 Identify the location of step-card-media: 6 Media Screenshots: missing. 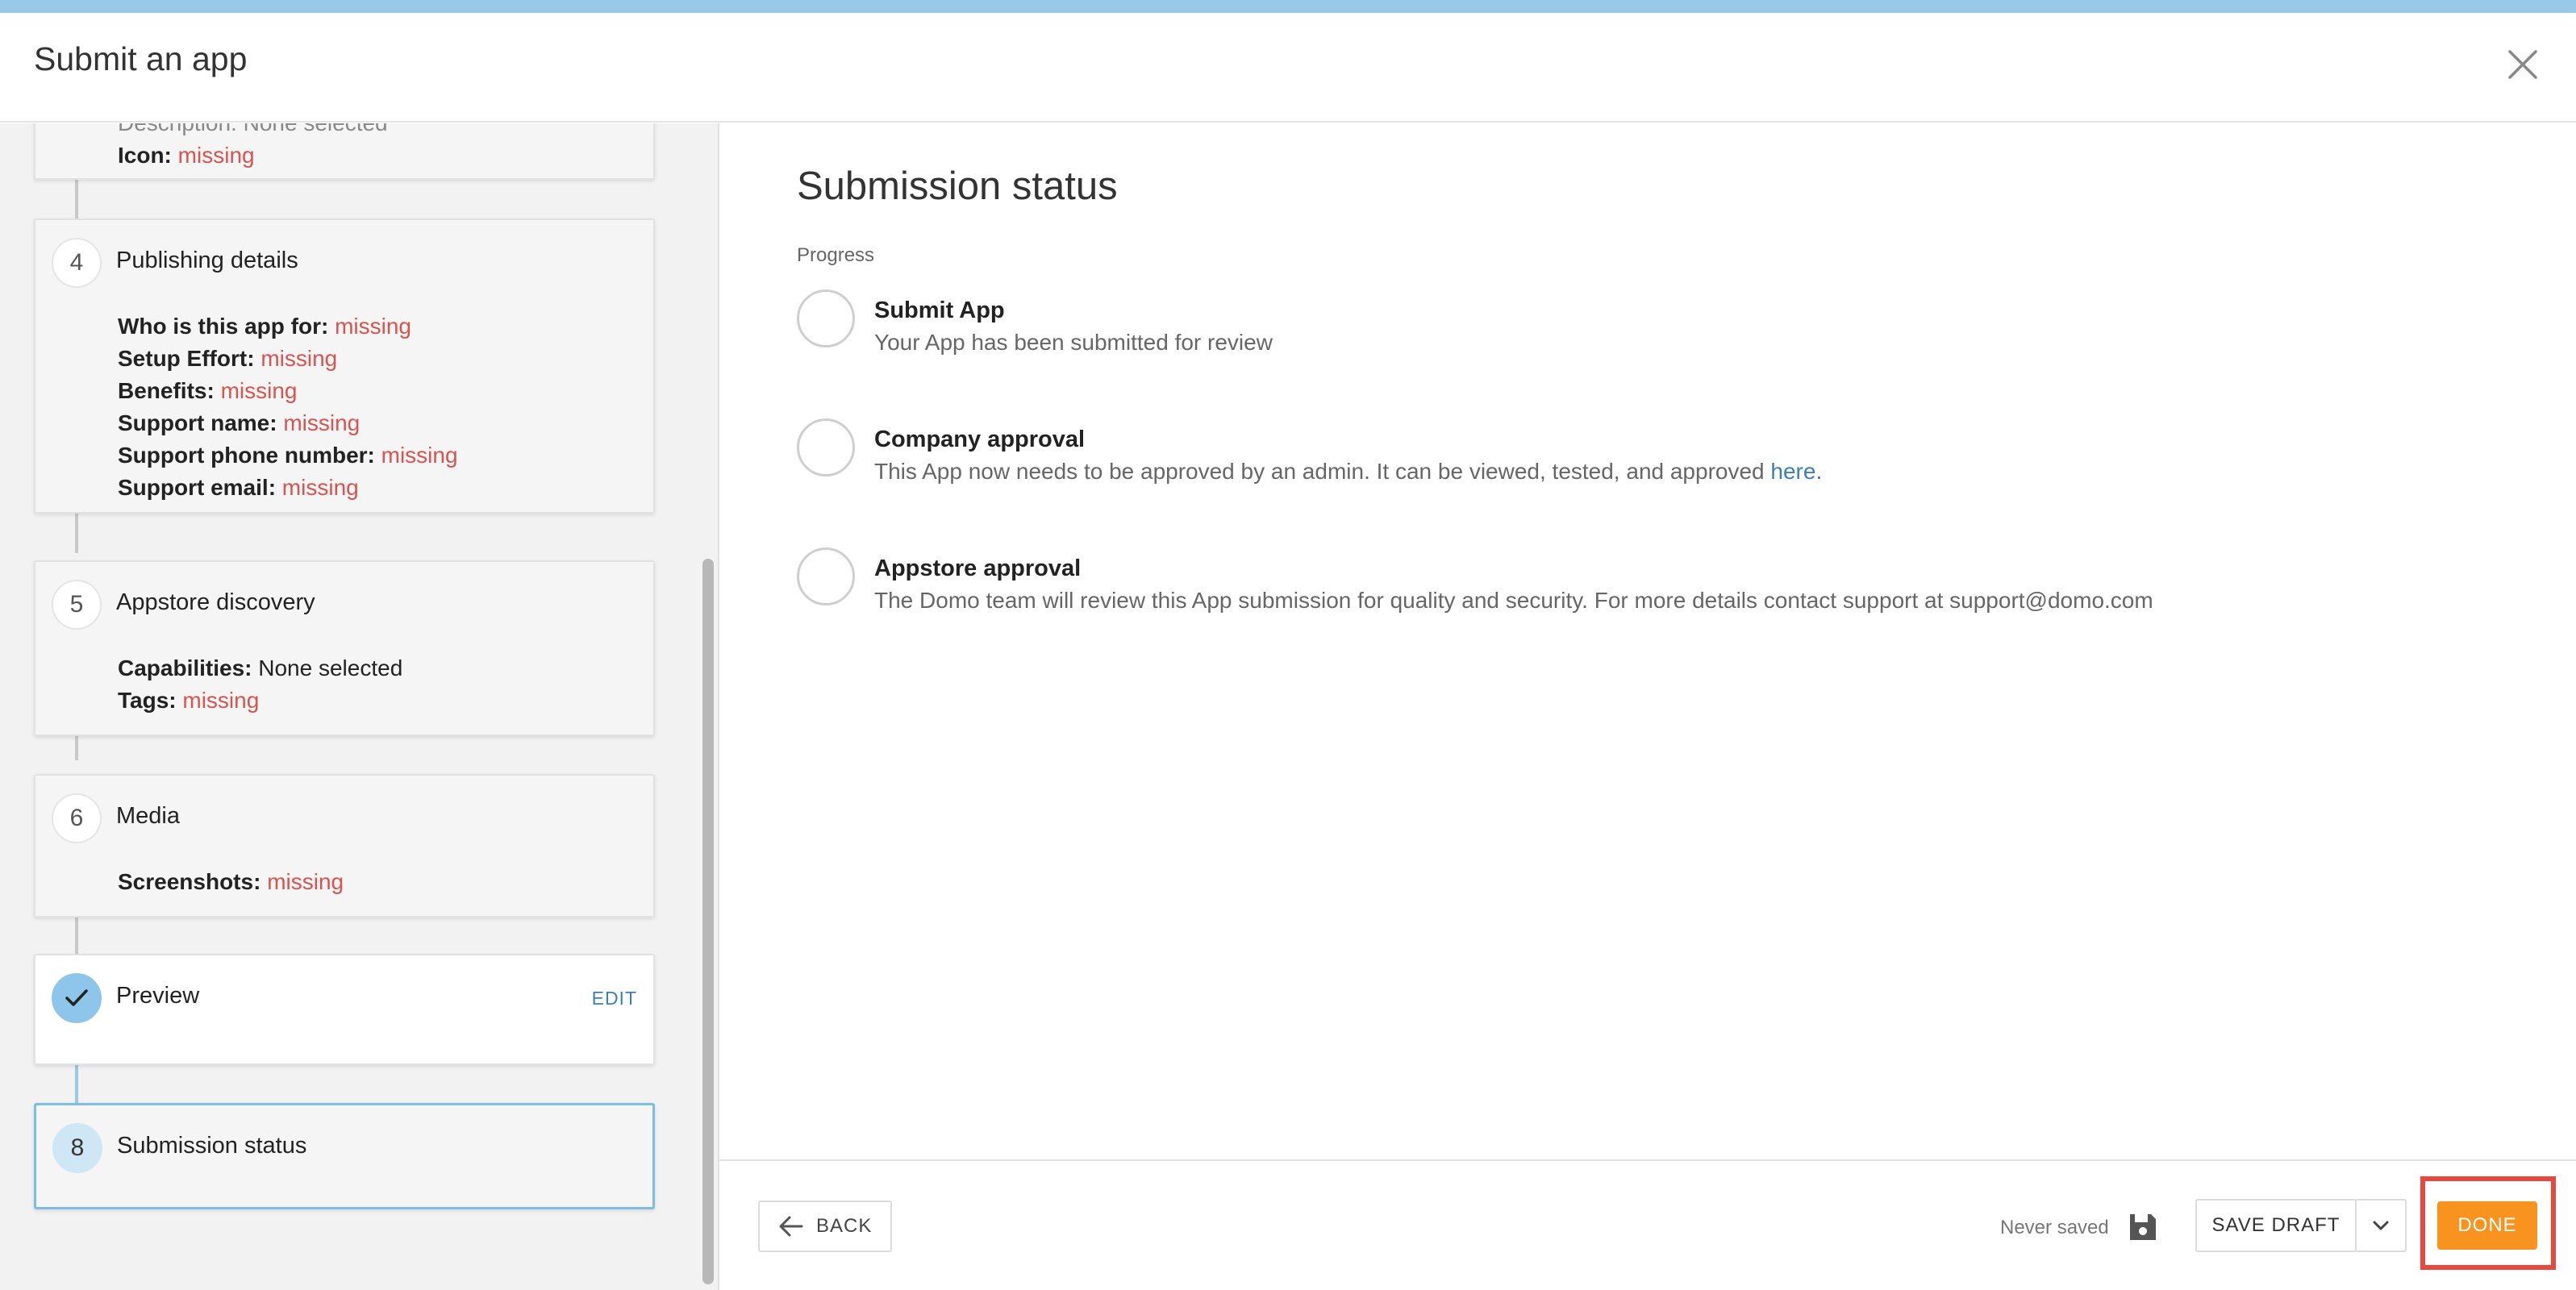
(344, 846).